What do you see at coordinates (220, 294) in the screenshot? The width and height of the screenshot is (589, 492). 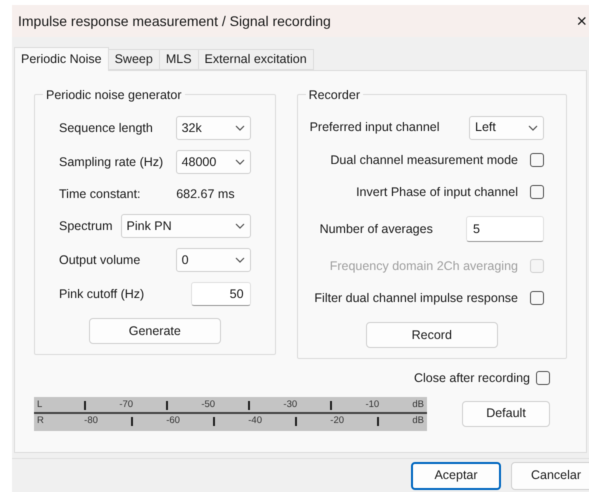 I see `input-field: 50` at bounding box center [220, 294].